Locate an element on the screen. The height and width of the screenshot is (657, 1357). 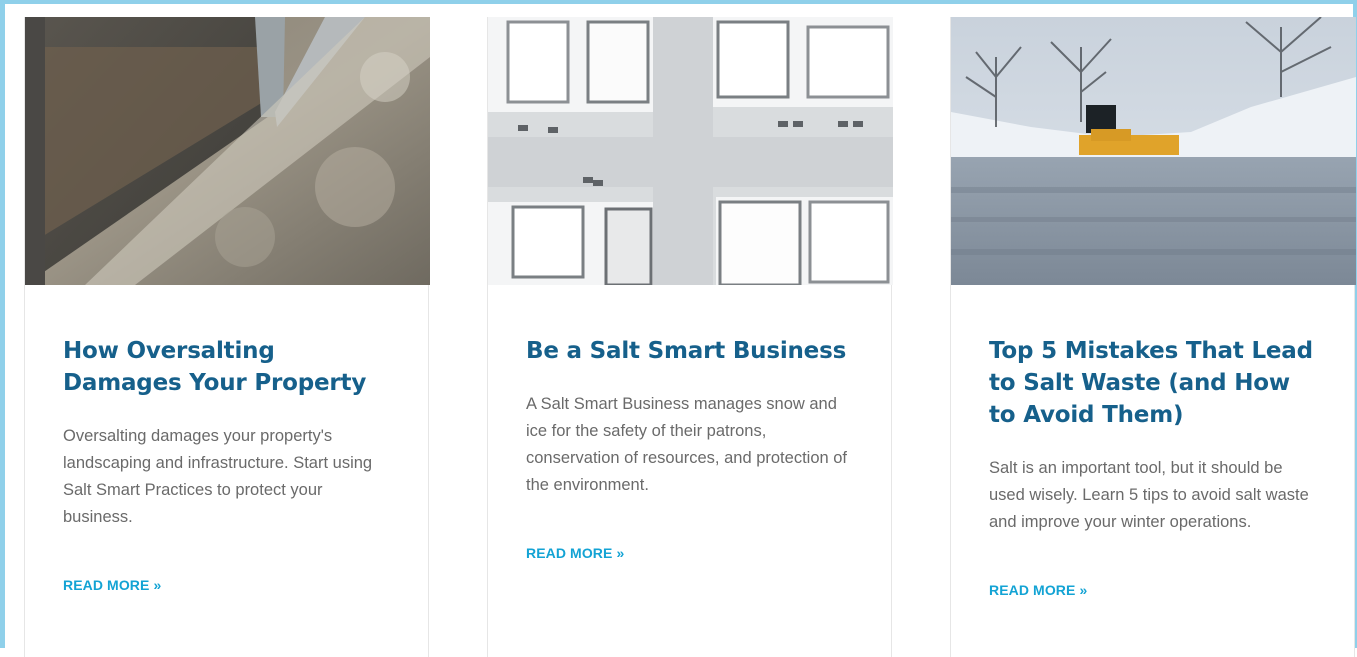
read-more-link-2: READ MORE » is located at coordinates (575, 553).